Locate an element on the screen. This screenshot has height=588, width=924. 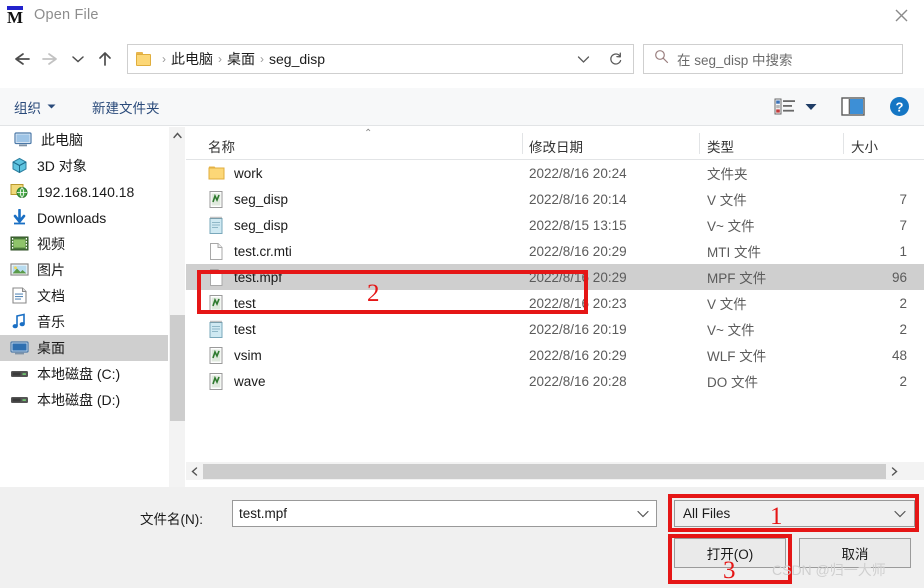
command-bar-right: ? is located at coordinates (849, 106).